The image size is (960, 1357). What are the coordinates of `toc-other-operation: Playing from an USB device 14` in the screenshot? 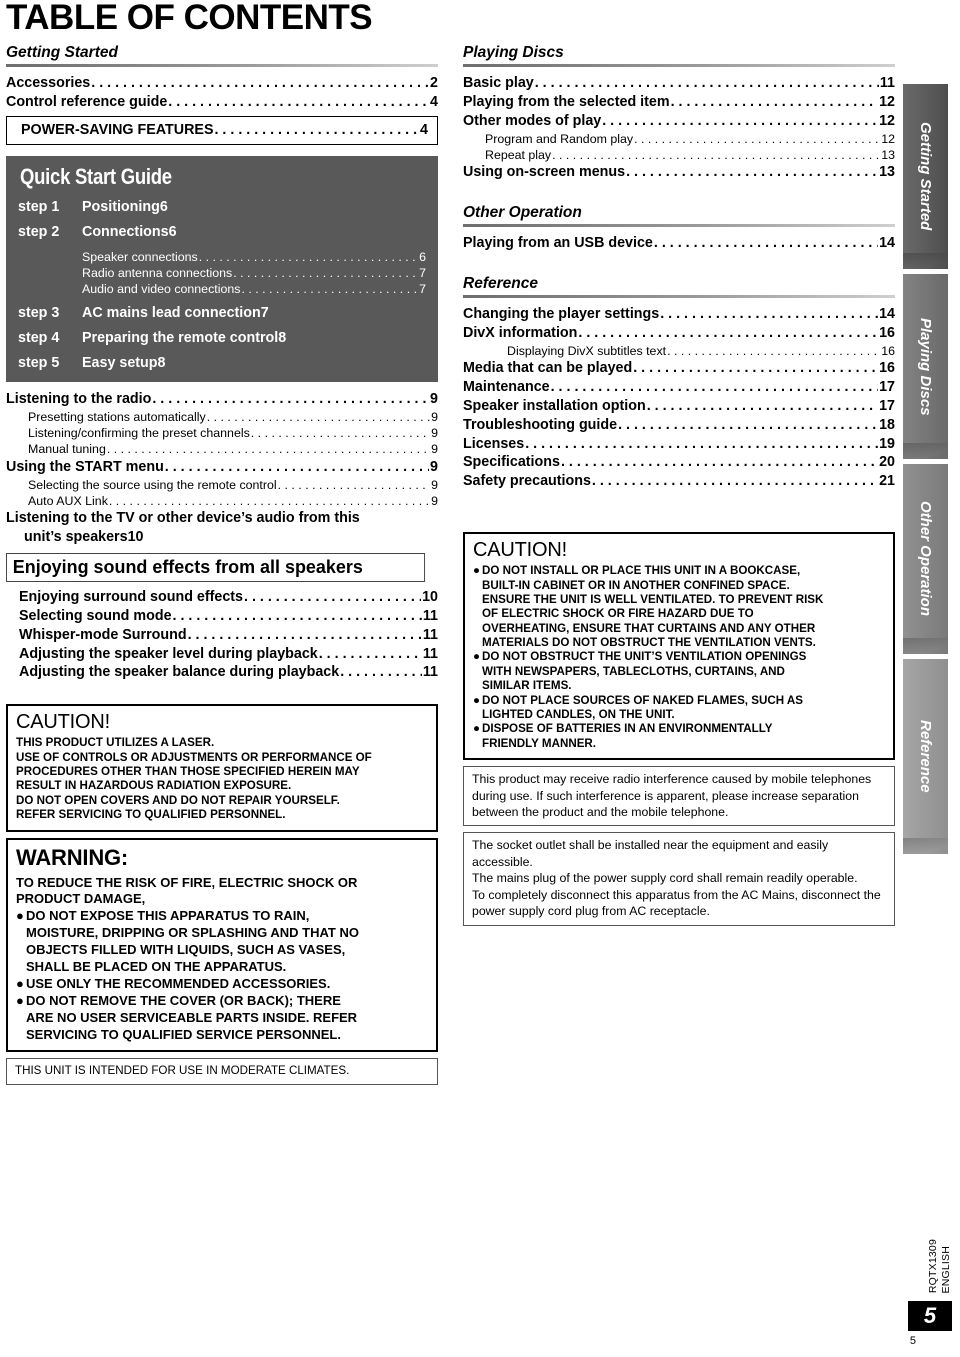 It's located at (679, 243).